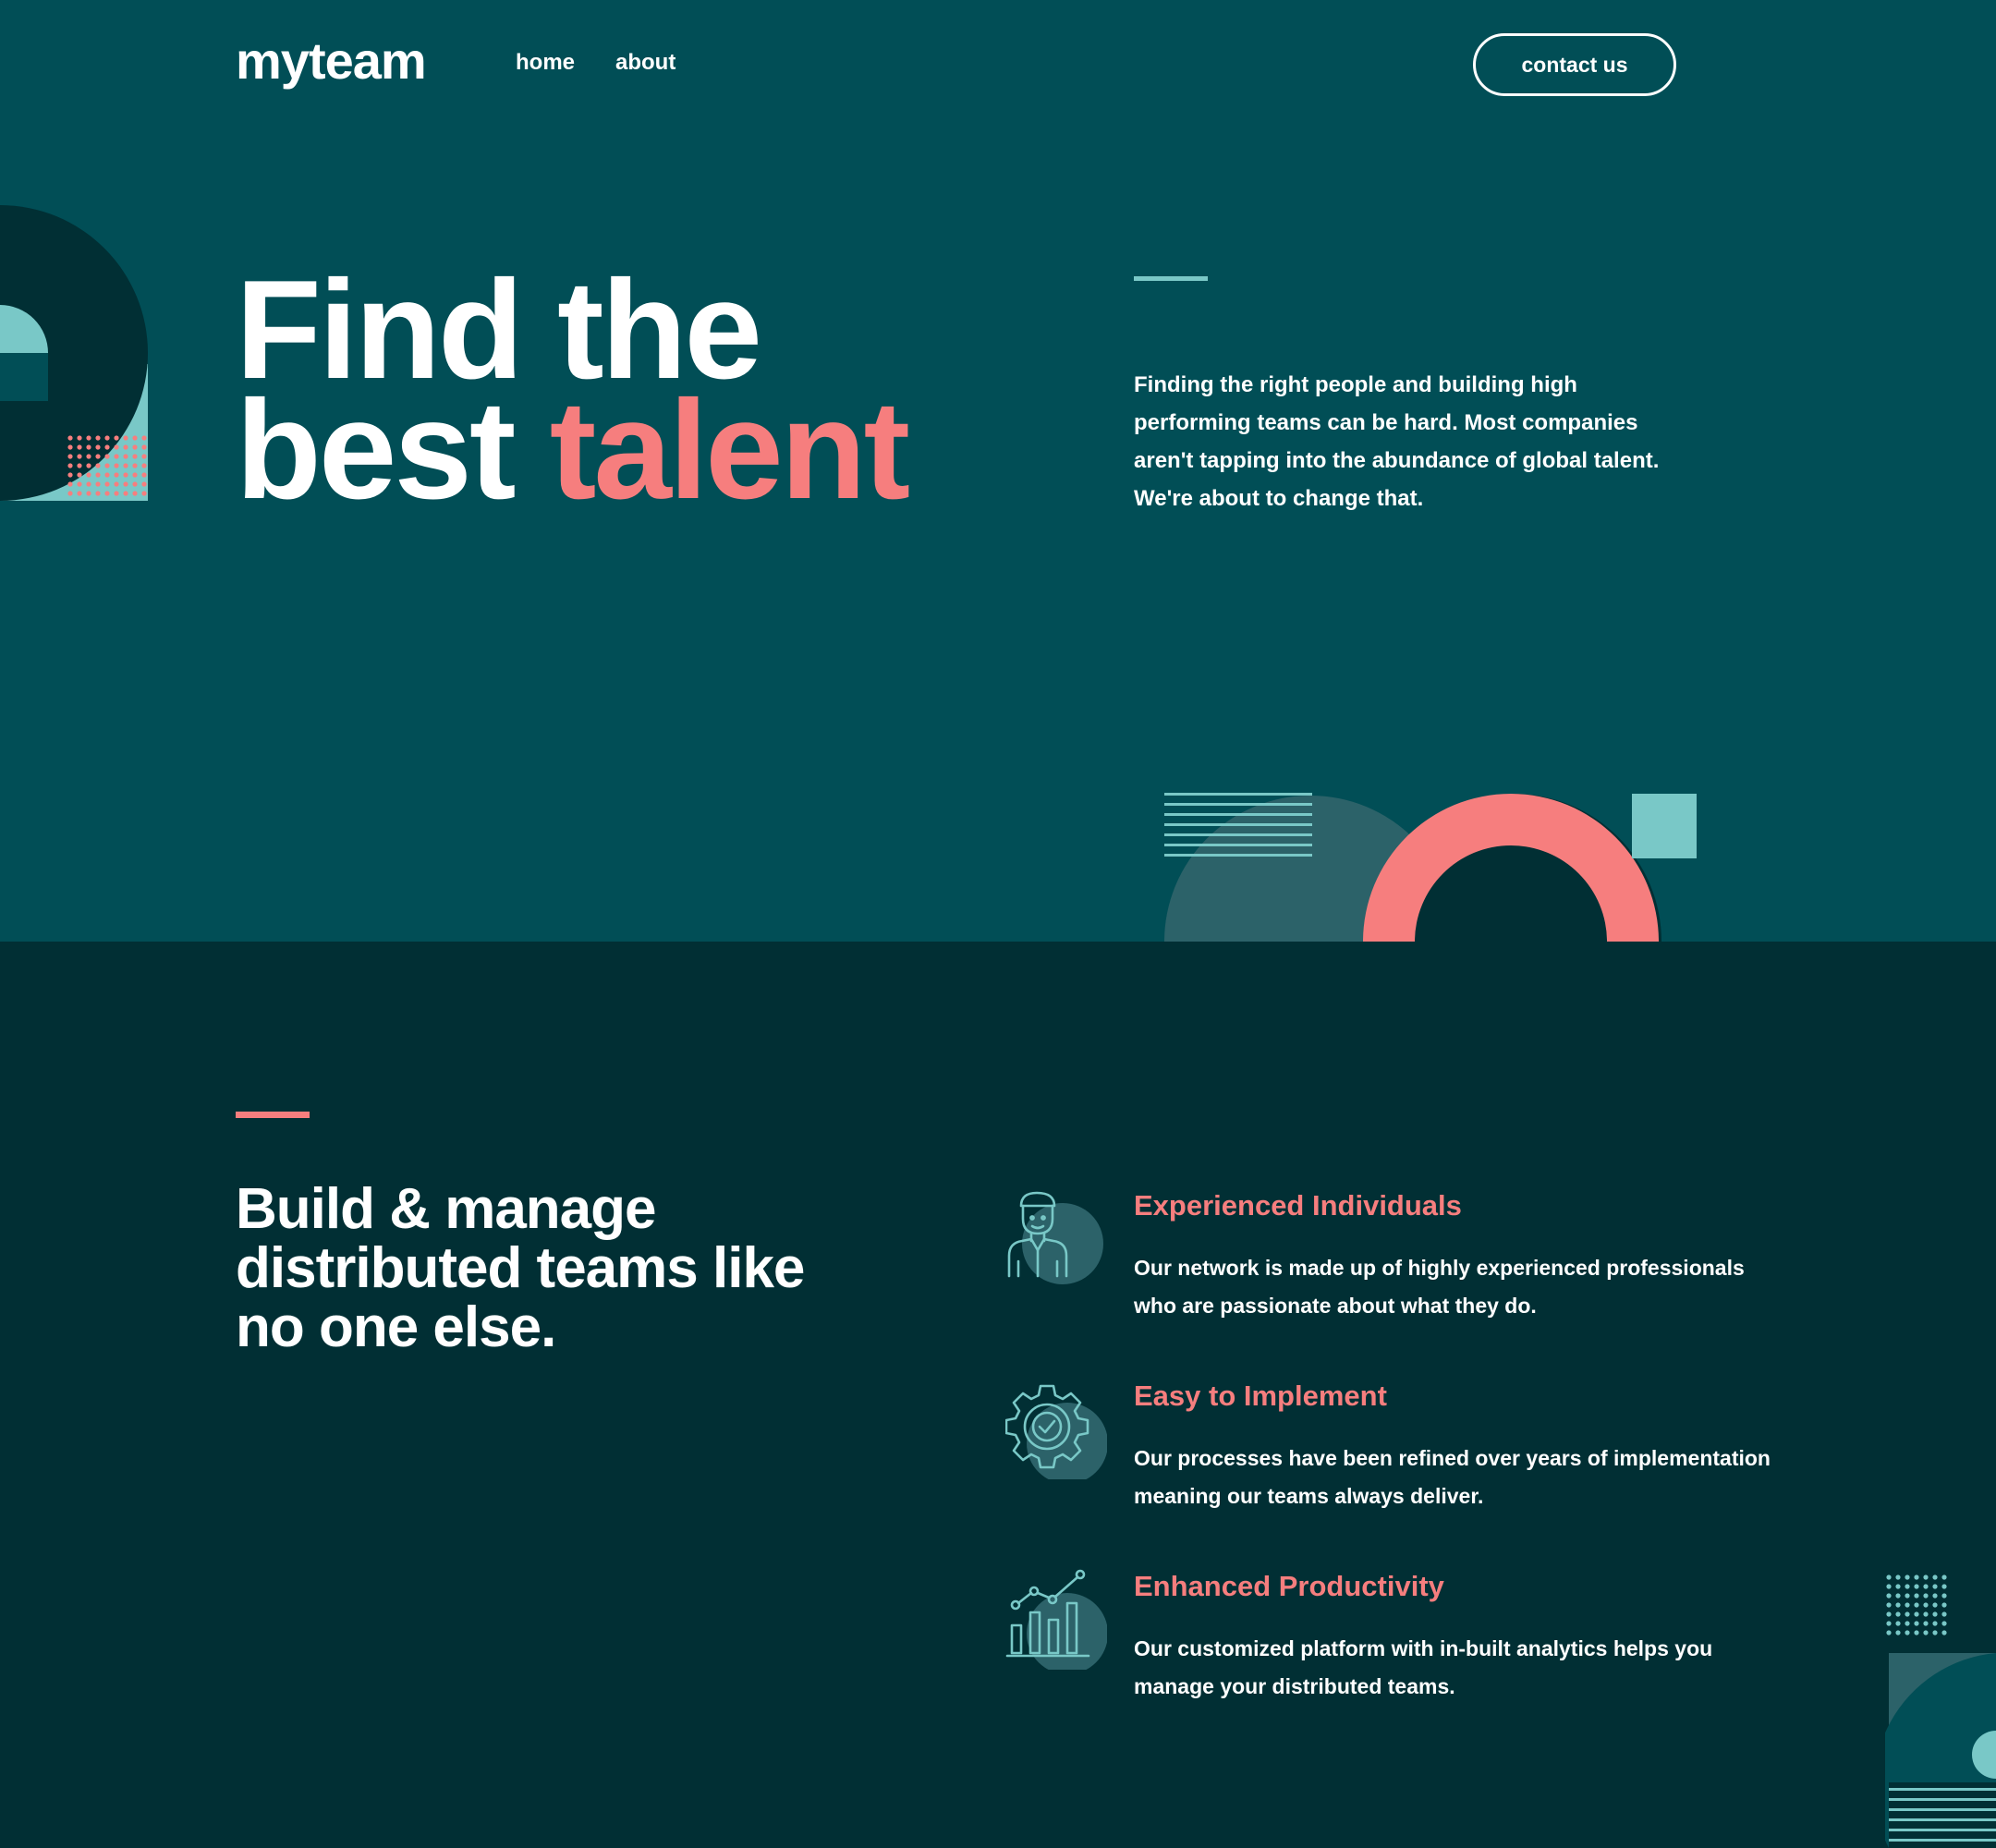  I want to click on person-icon, so click(1055, 1237).